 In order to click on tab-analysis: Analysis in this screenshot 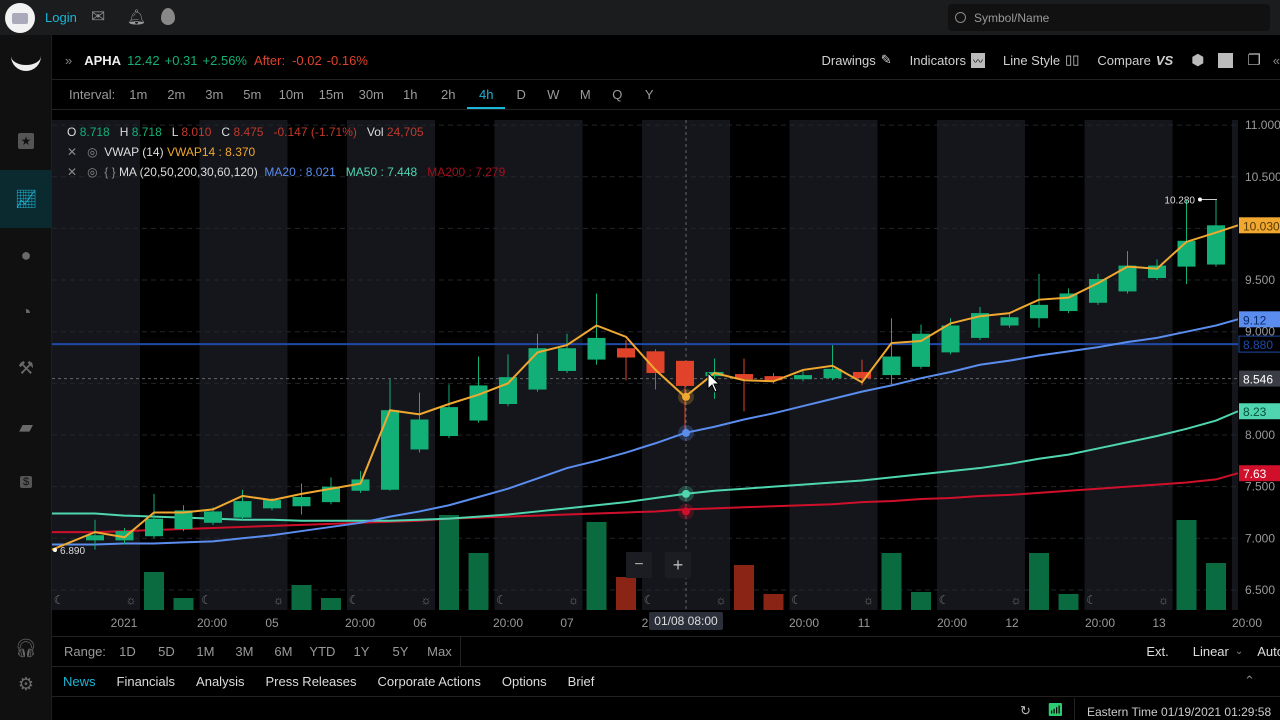, I will do `click(220, 681)`.